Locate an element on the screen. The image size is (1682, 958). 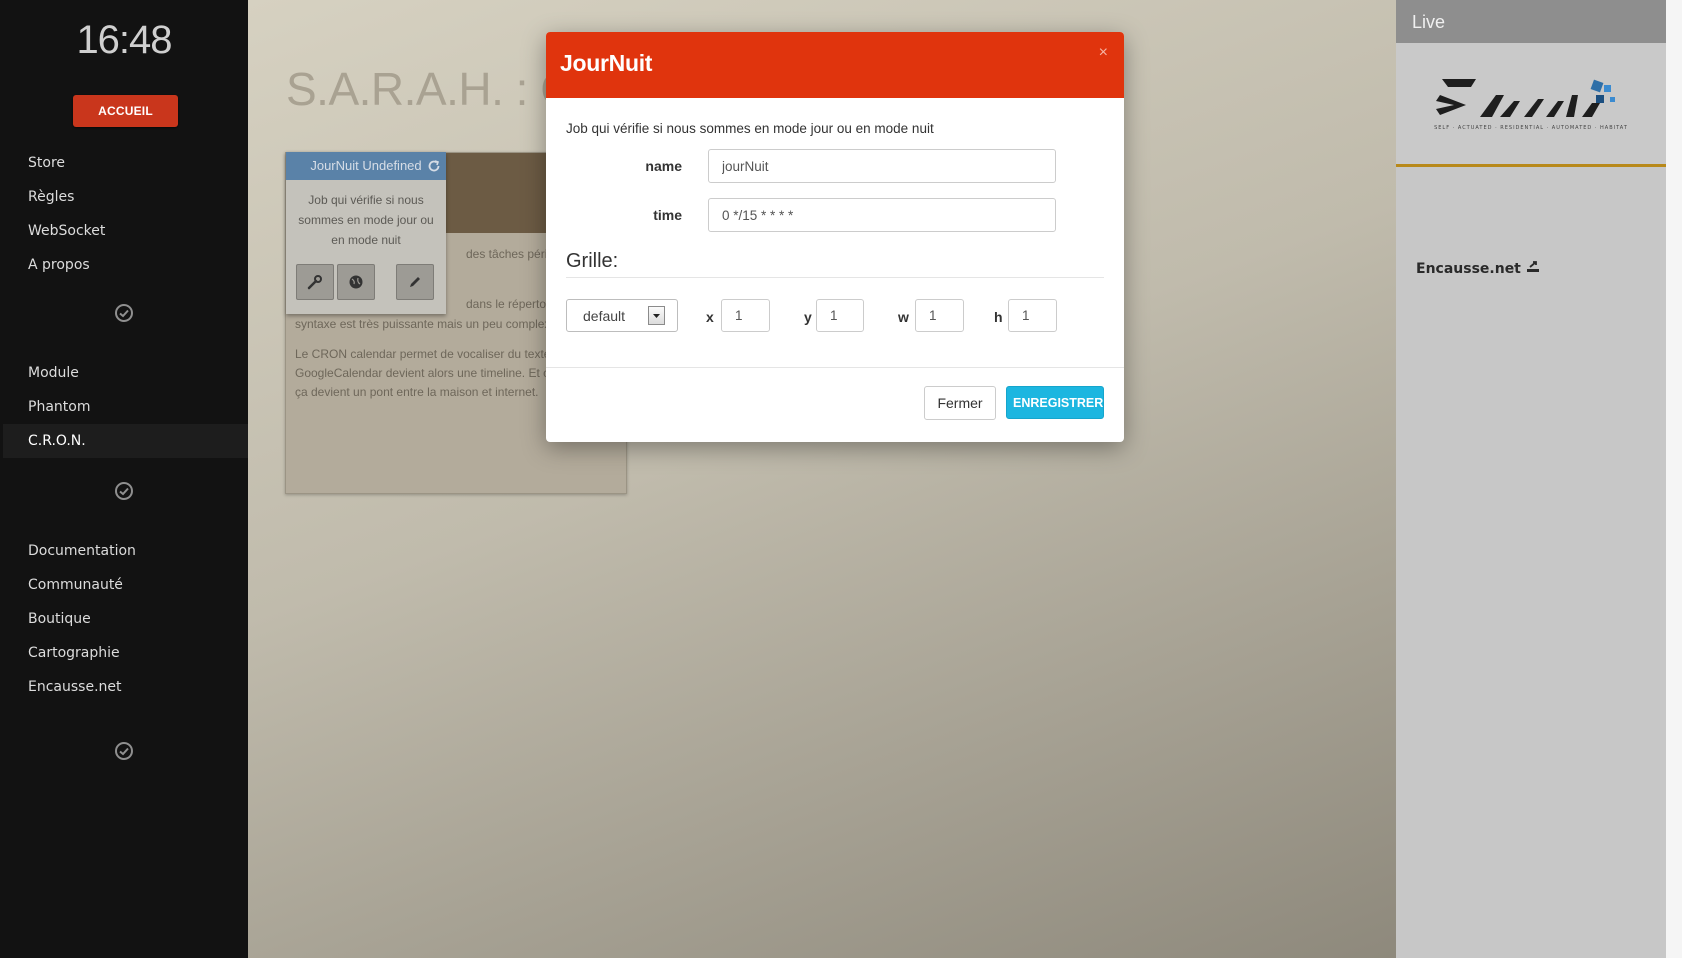
close-icon: × is located at coordinates (1103, 53).